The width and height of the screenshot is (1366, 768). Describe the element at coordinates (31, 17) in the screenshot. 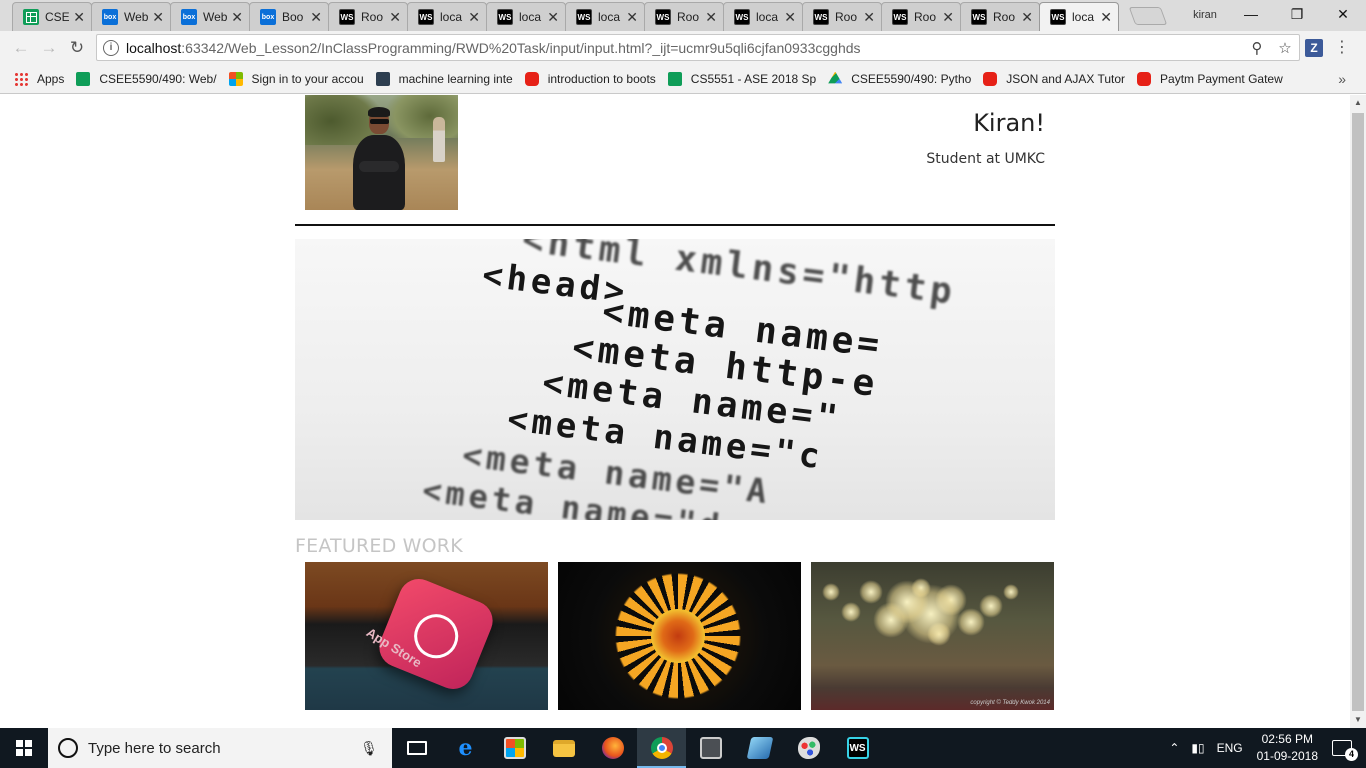

I see `sheets-icon` at that location.